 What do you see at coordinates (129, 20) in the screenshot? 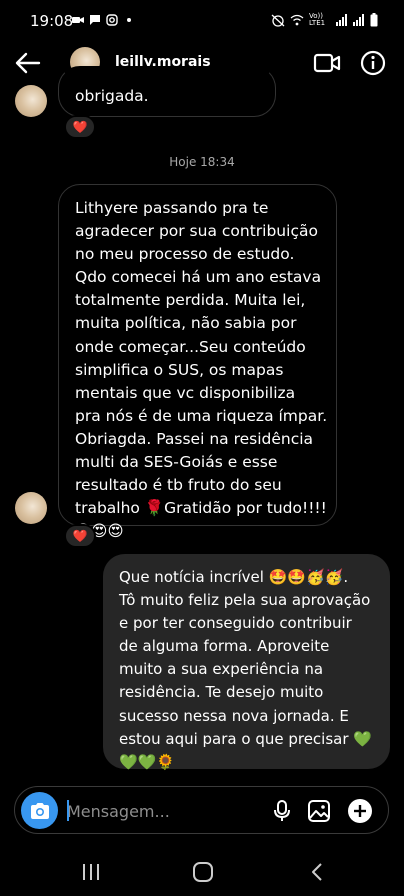
I see `more-dot-icon` at bounding box center [129, 20].